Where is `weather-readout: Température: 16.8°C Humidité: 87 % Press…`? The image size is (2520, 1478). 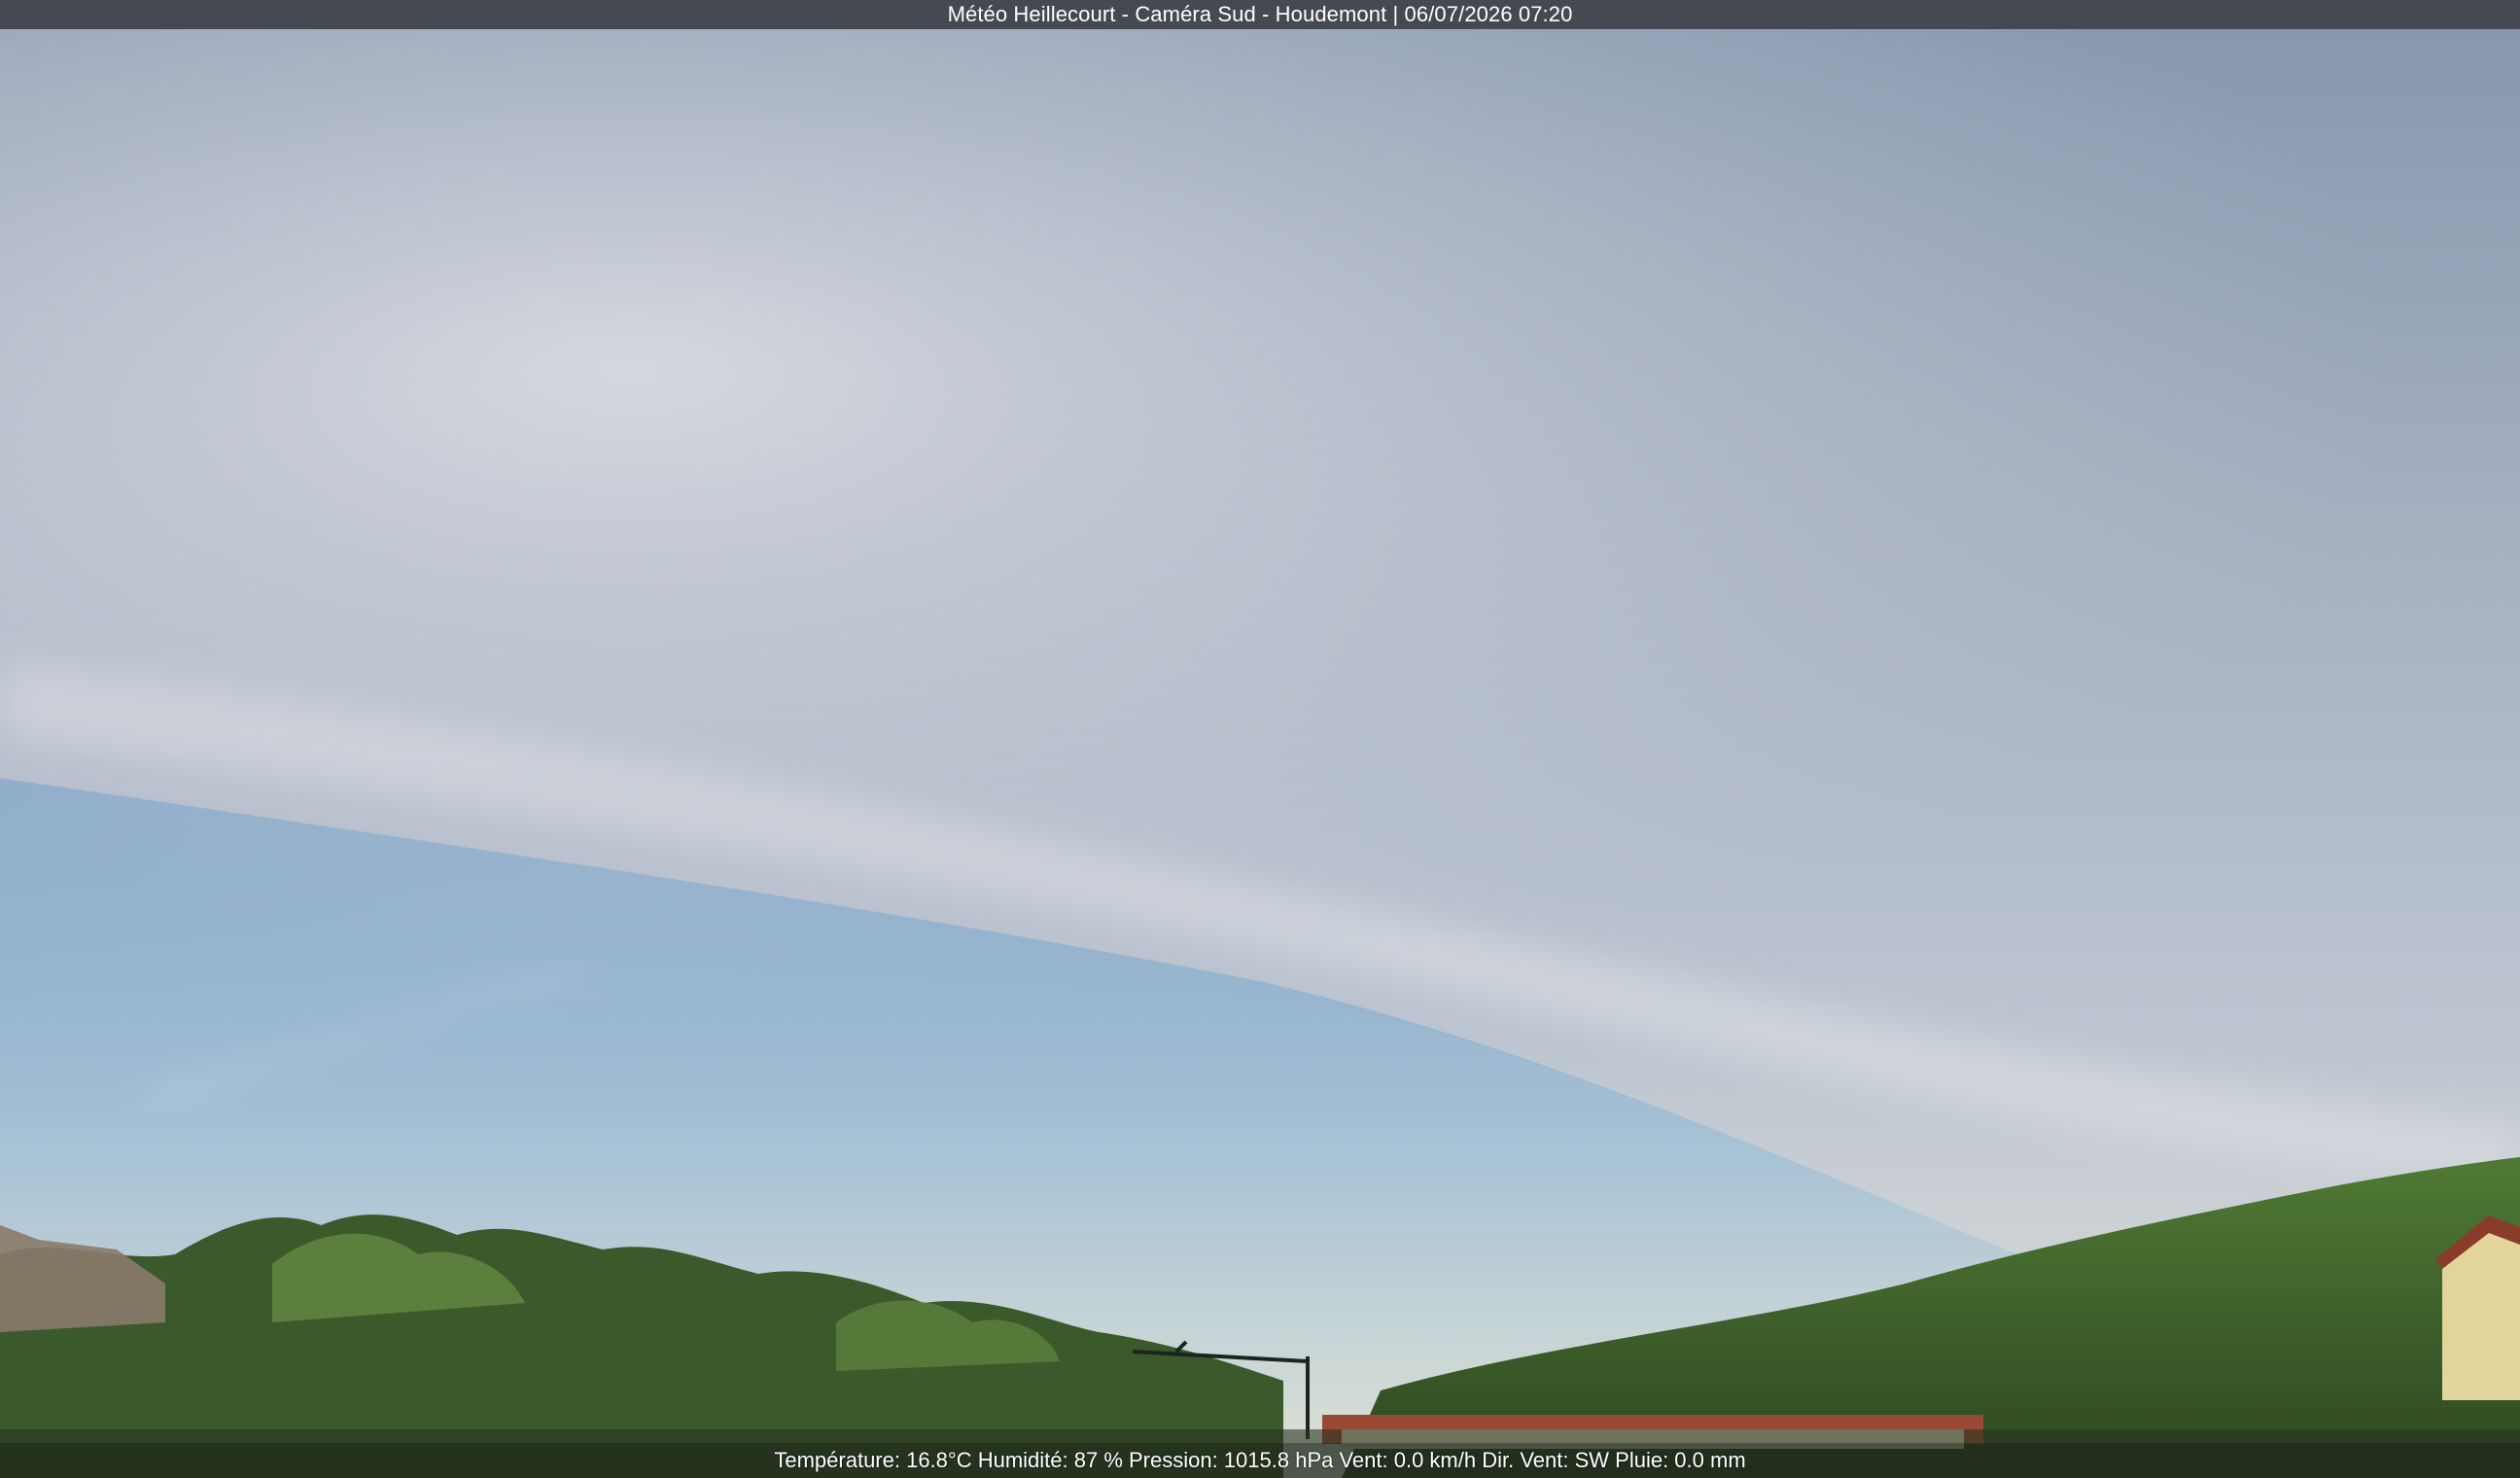
weather-readout: Température: 16.8°C Humidité: 87 % Press… is located at coordinates (1260, 1460).